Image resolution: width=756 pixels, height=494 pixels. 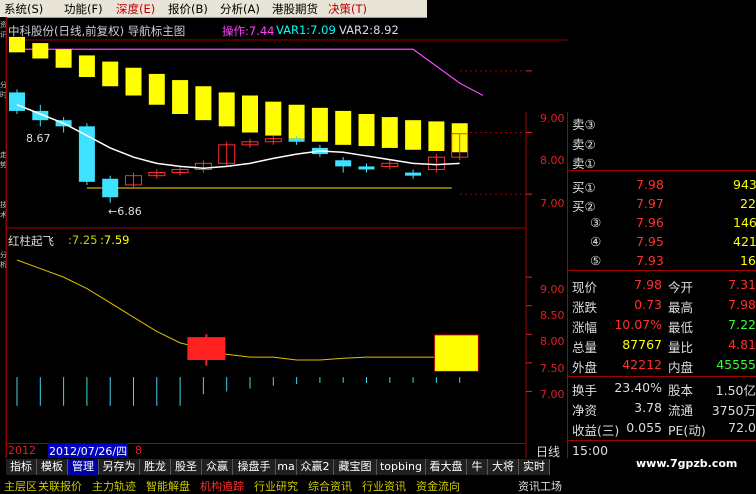 What do you see at coordinates (650, 184) in the screenshot?
I see `buy-1-price: 7.98` at bounding box center [650, 184].